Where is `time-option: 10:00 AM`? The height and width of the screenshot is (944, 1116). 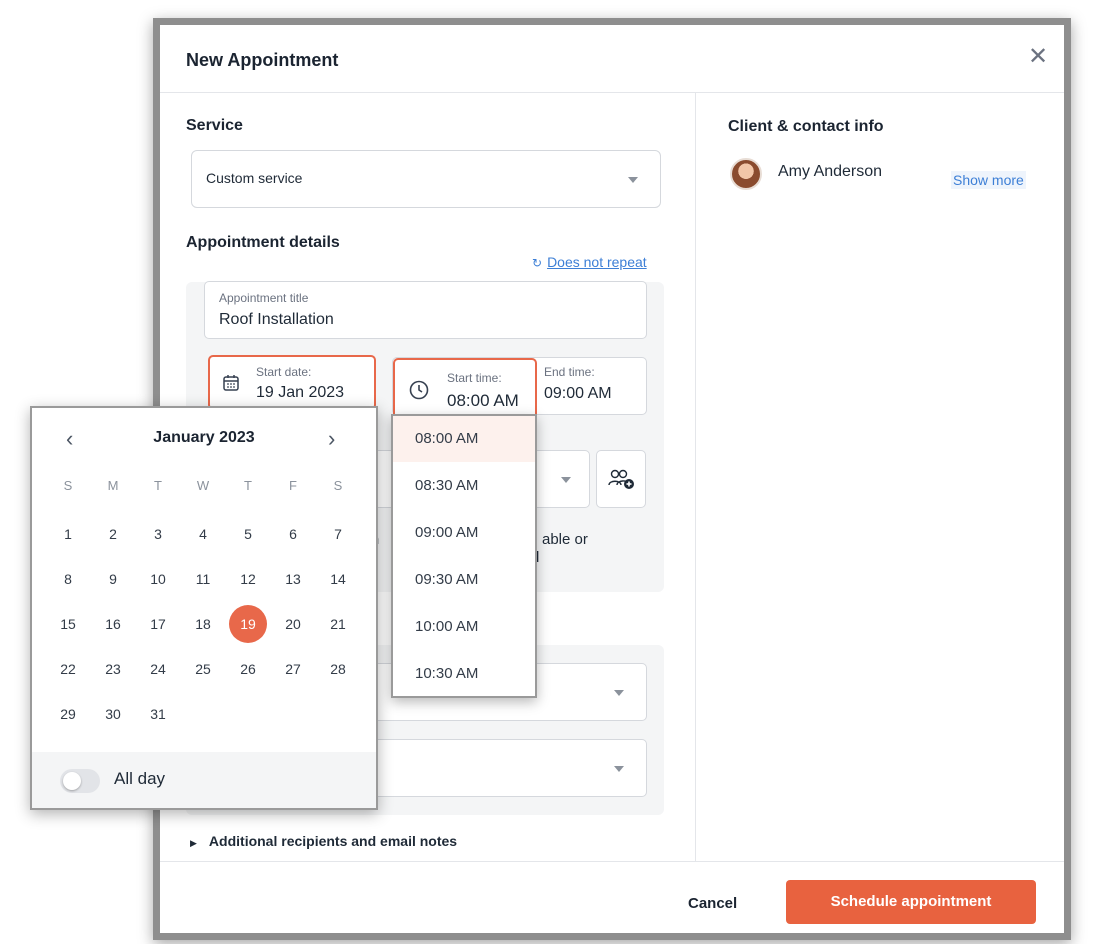
time-option: 10:00 AM is located at coordinates (464, 627).